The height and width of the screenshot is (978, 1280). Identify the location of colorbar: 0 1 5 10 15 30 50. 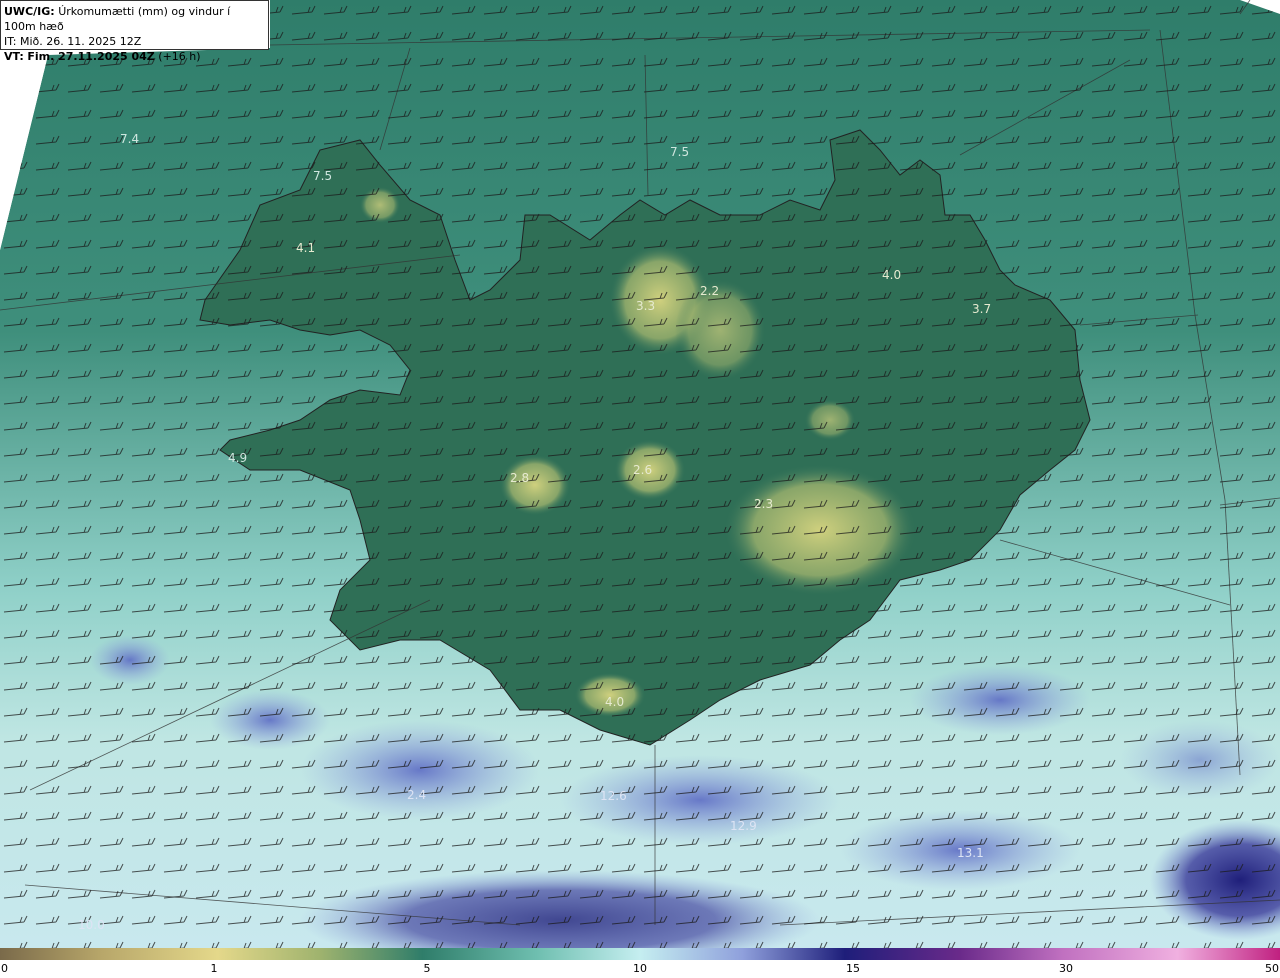
(640, 963).